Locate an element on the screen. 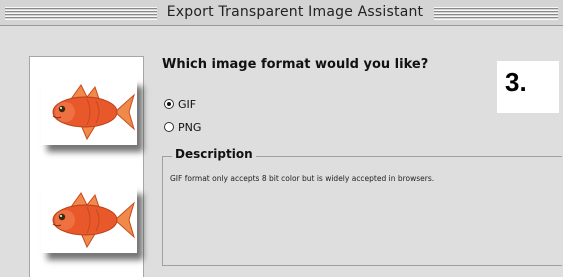 Image resolution: width=563 pixels, height=277 pixels. thumbnail-png is located at coordinates (89, 220).